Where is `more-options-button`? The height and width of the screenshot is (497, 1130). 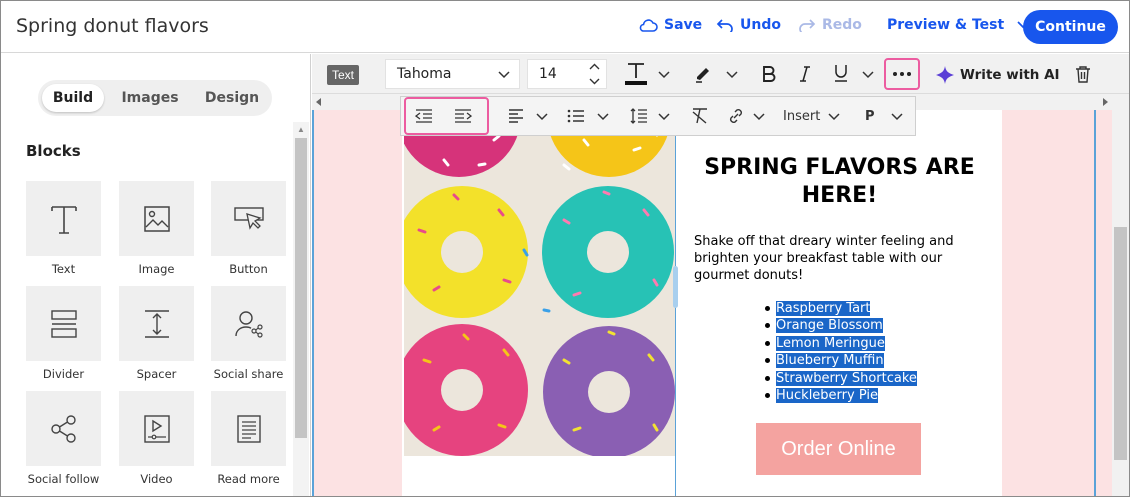 more-options-button is located at coordinates (902, 74).